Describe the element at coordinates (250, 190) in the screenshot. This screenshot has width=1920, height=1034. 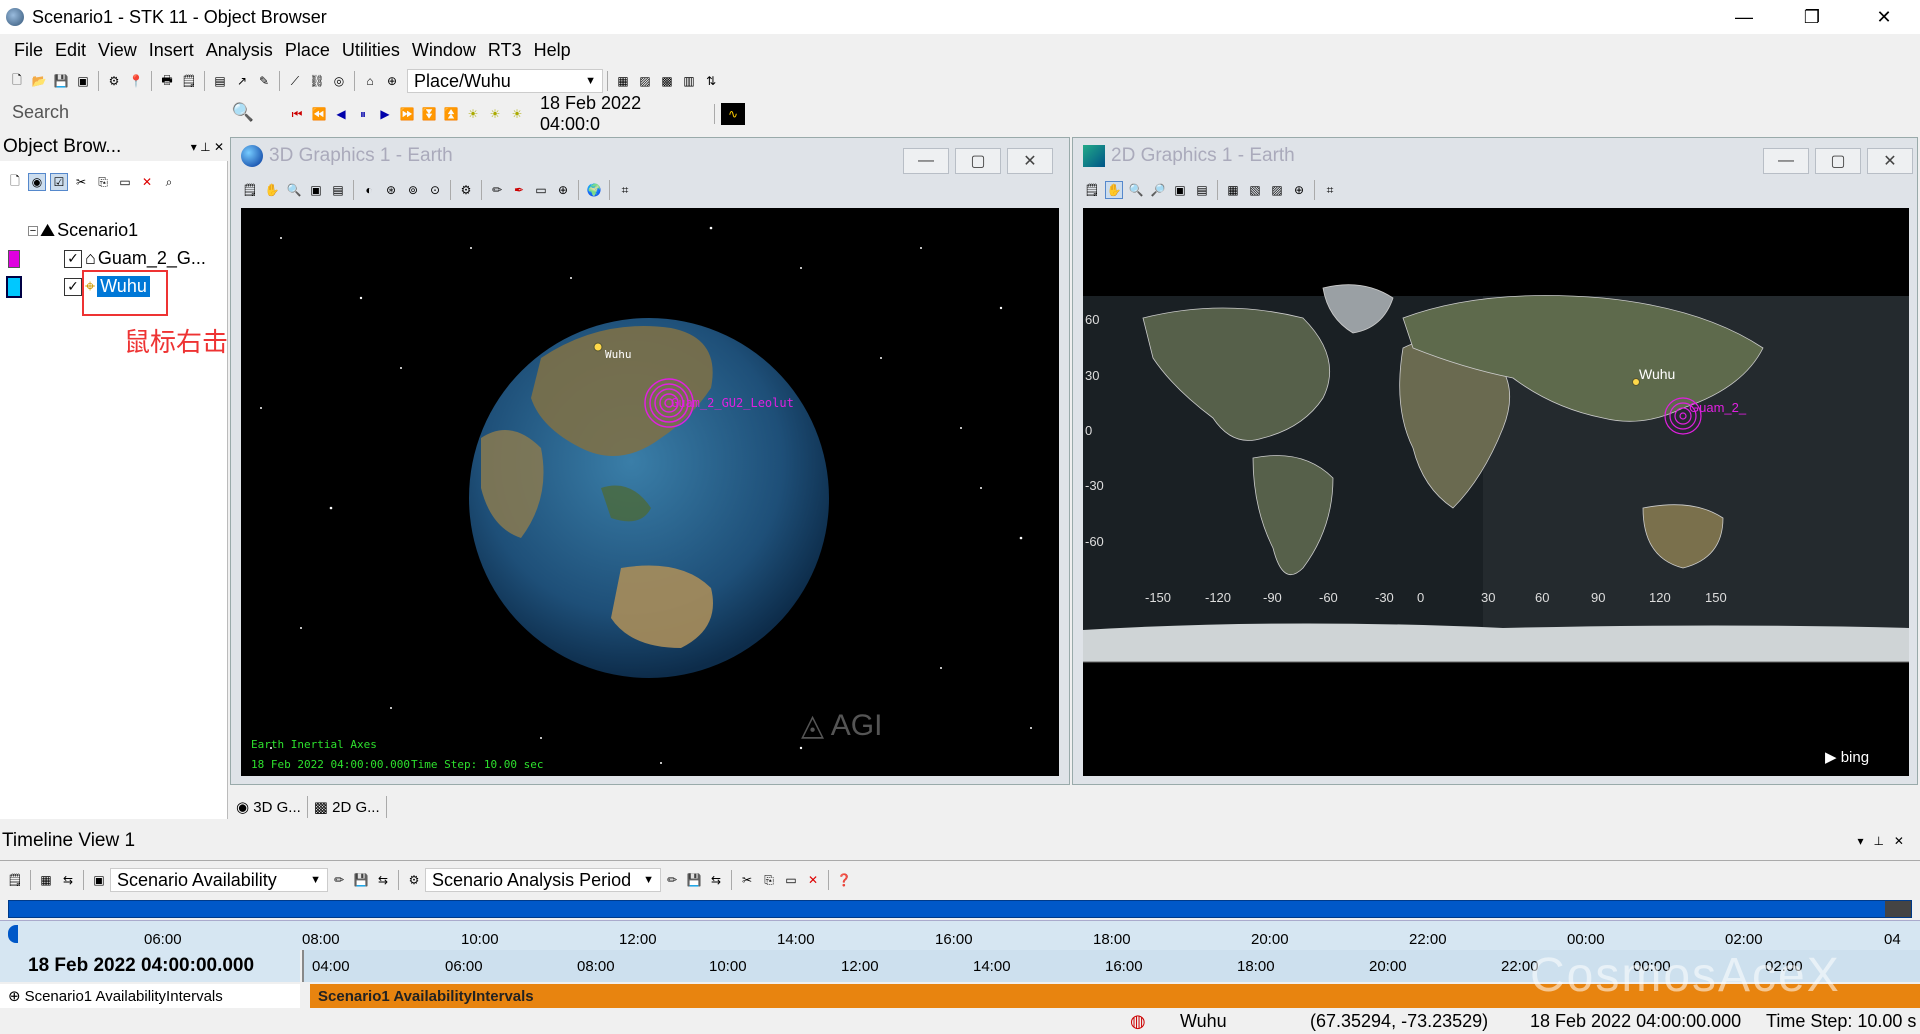
I see `properties-3d-icon: 🗒` at that location.